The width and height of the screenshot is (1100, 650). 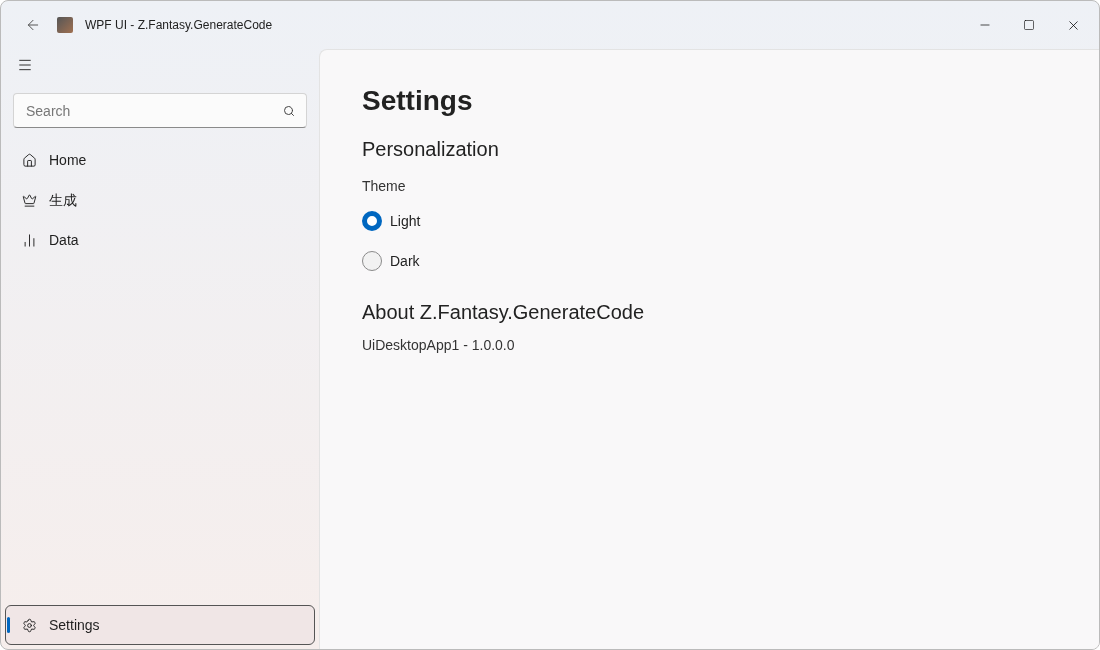 I want to click on page-title: Settings, so click(x=418, y=101).